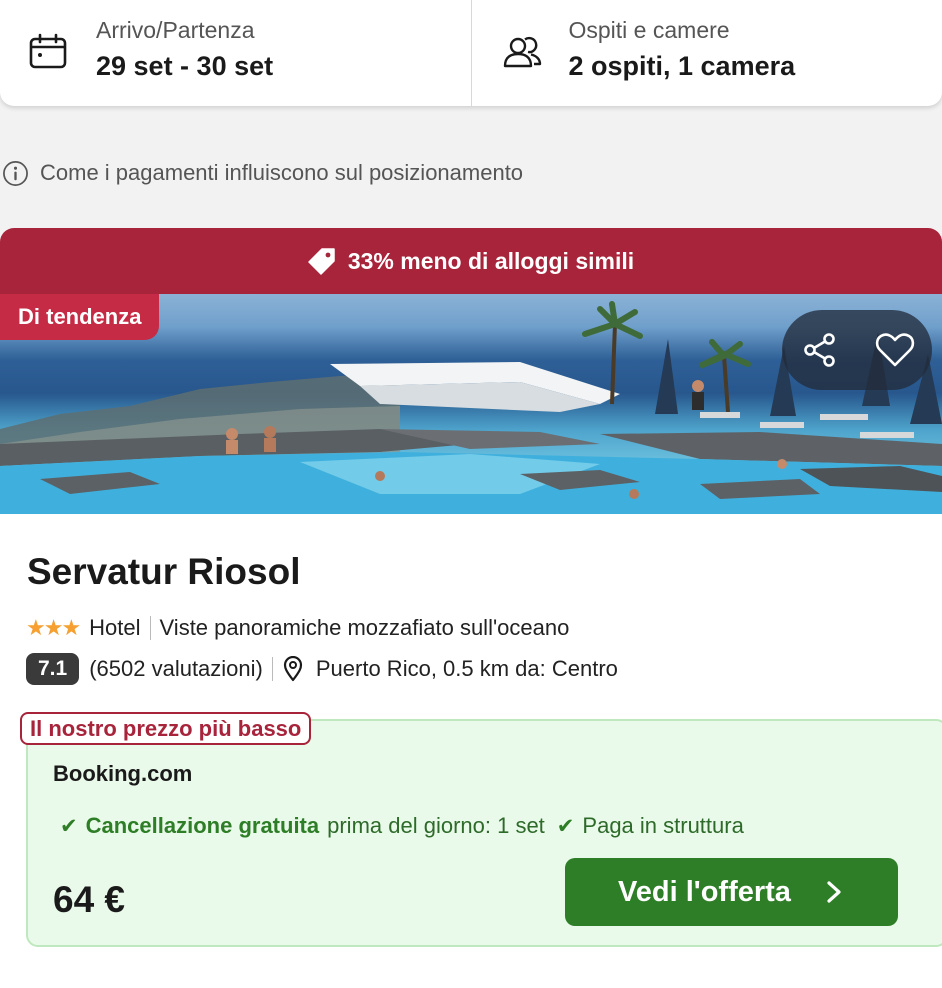  I want to click on offer-provider: Booking.com, so click(122, 774).